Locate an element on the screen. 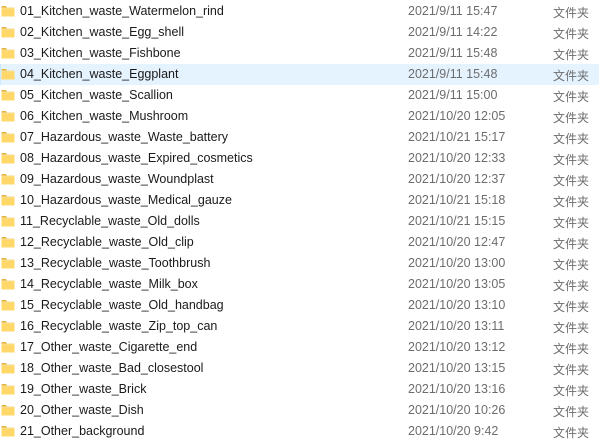  folder-name: 12_Recyclable_waste_Old_clip is located at coordinates (107, 242).